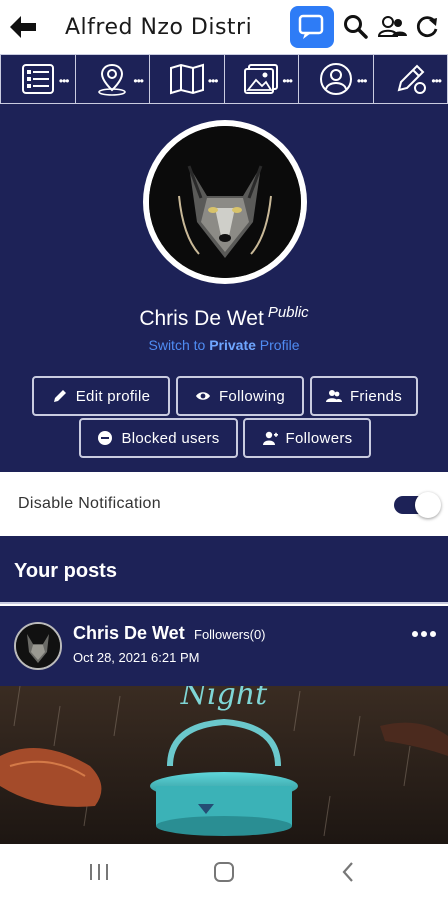  I want to click on switch-prefix: Switch to, so click(179, 345).